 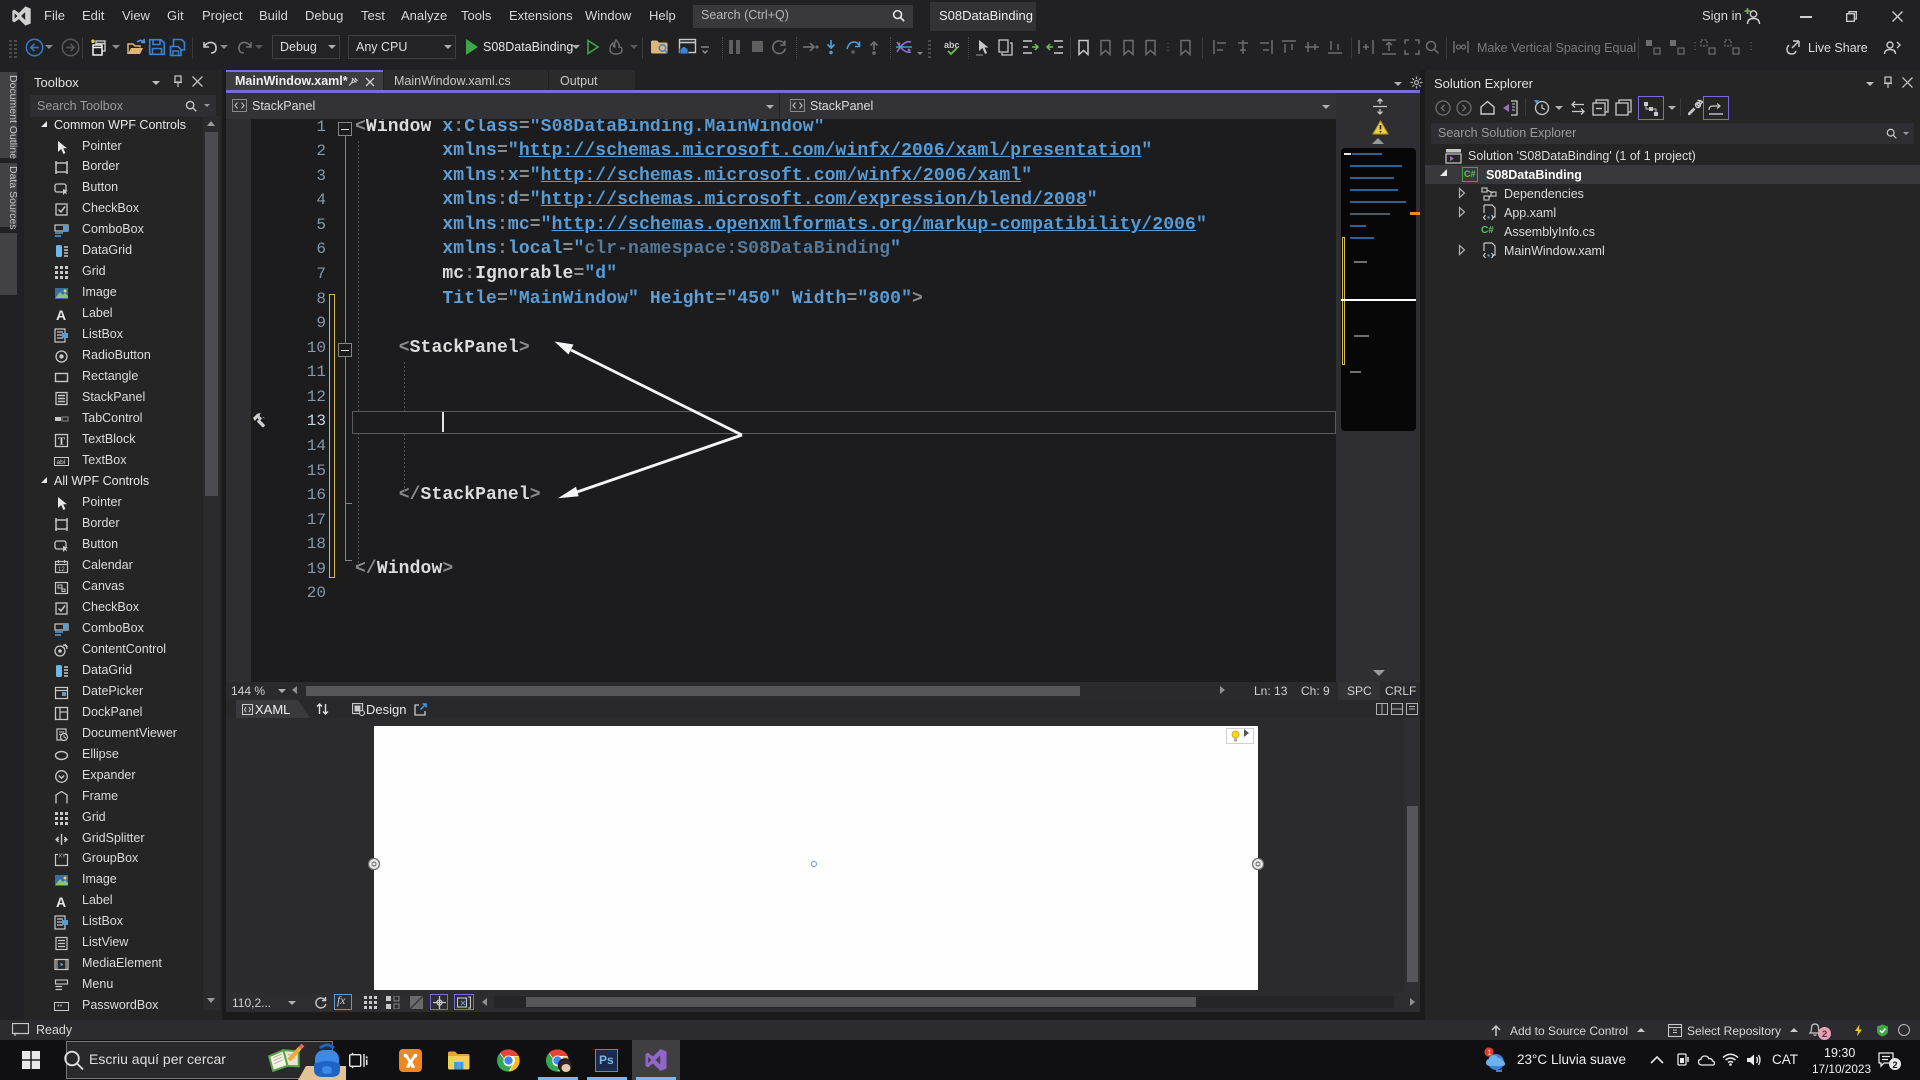 What do you see at coordinates (1489, 1052) in the screenshot?
I see `svg-text: 1` at bounding box center [1489, 1052].